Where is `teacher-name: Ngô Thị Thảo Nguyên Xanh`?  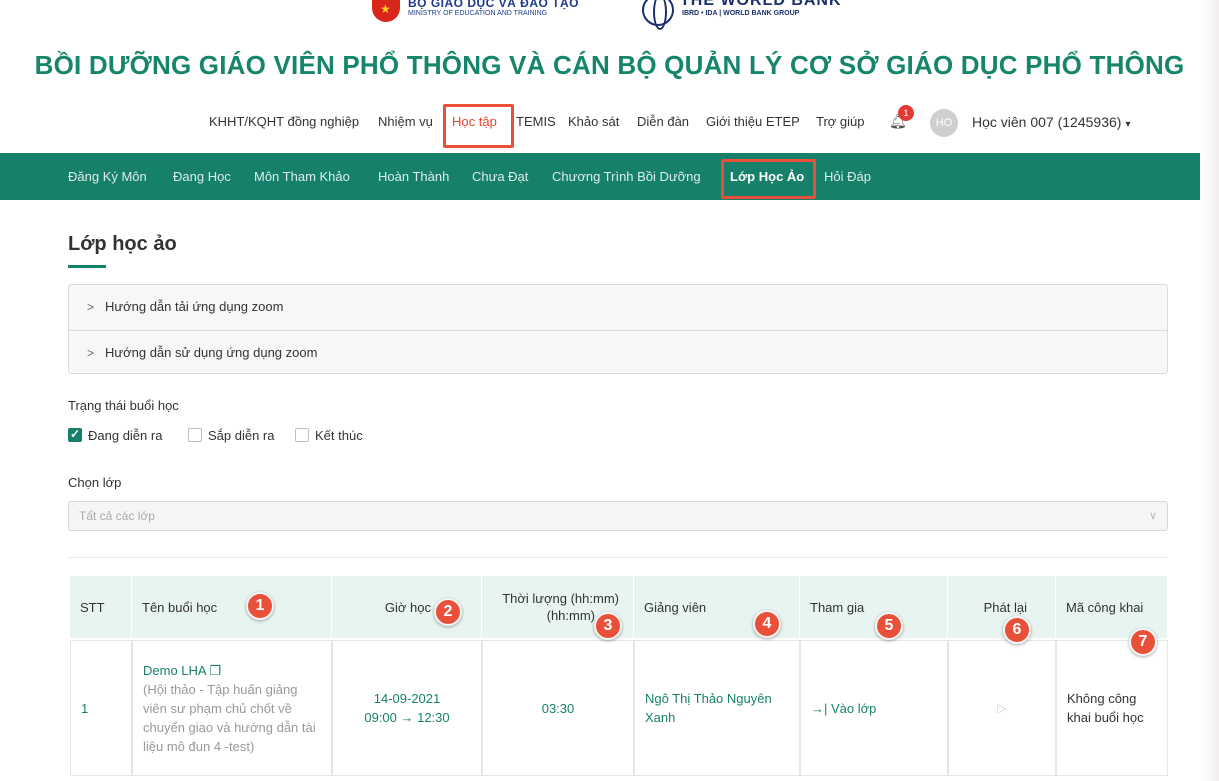 teacher-name: Ngô Thị Thảo Nguyên Xanh is located at coordinates (708, 708).